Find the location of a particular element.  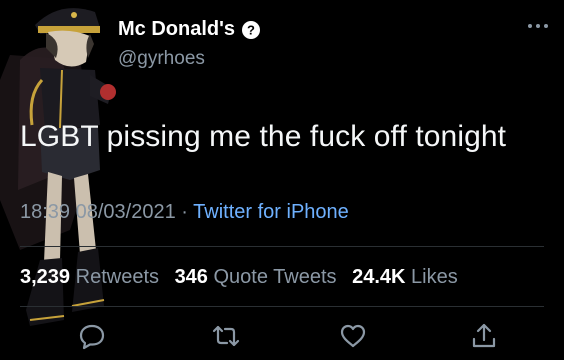

author-handle: @gyrhoes is located at coordinates (161, 59).